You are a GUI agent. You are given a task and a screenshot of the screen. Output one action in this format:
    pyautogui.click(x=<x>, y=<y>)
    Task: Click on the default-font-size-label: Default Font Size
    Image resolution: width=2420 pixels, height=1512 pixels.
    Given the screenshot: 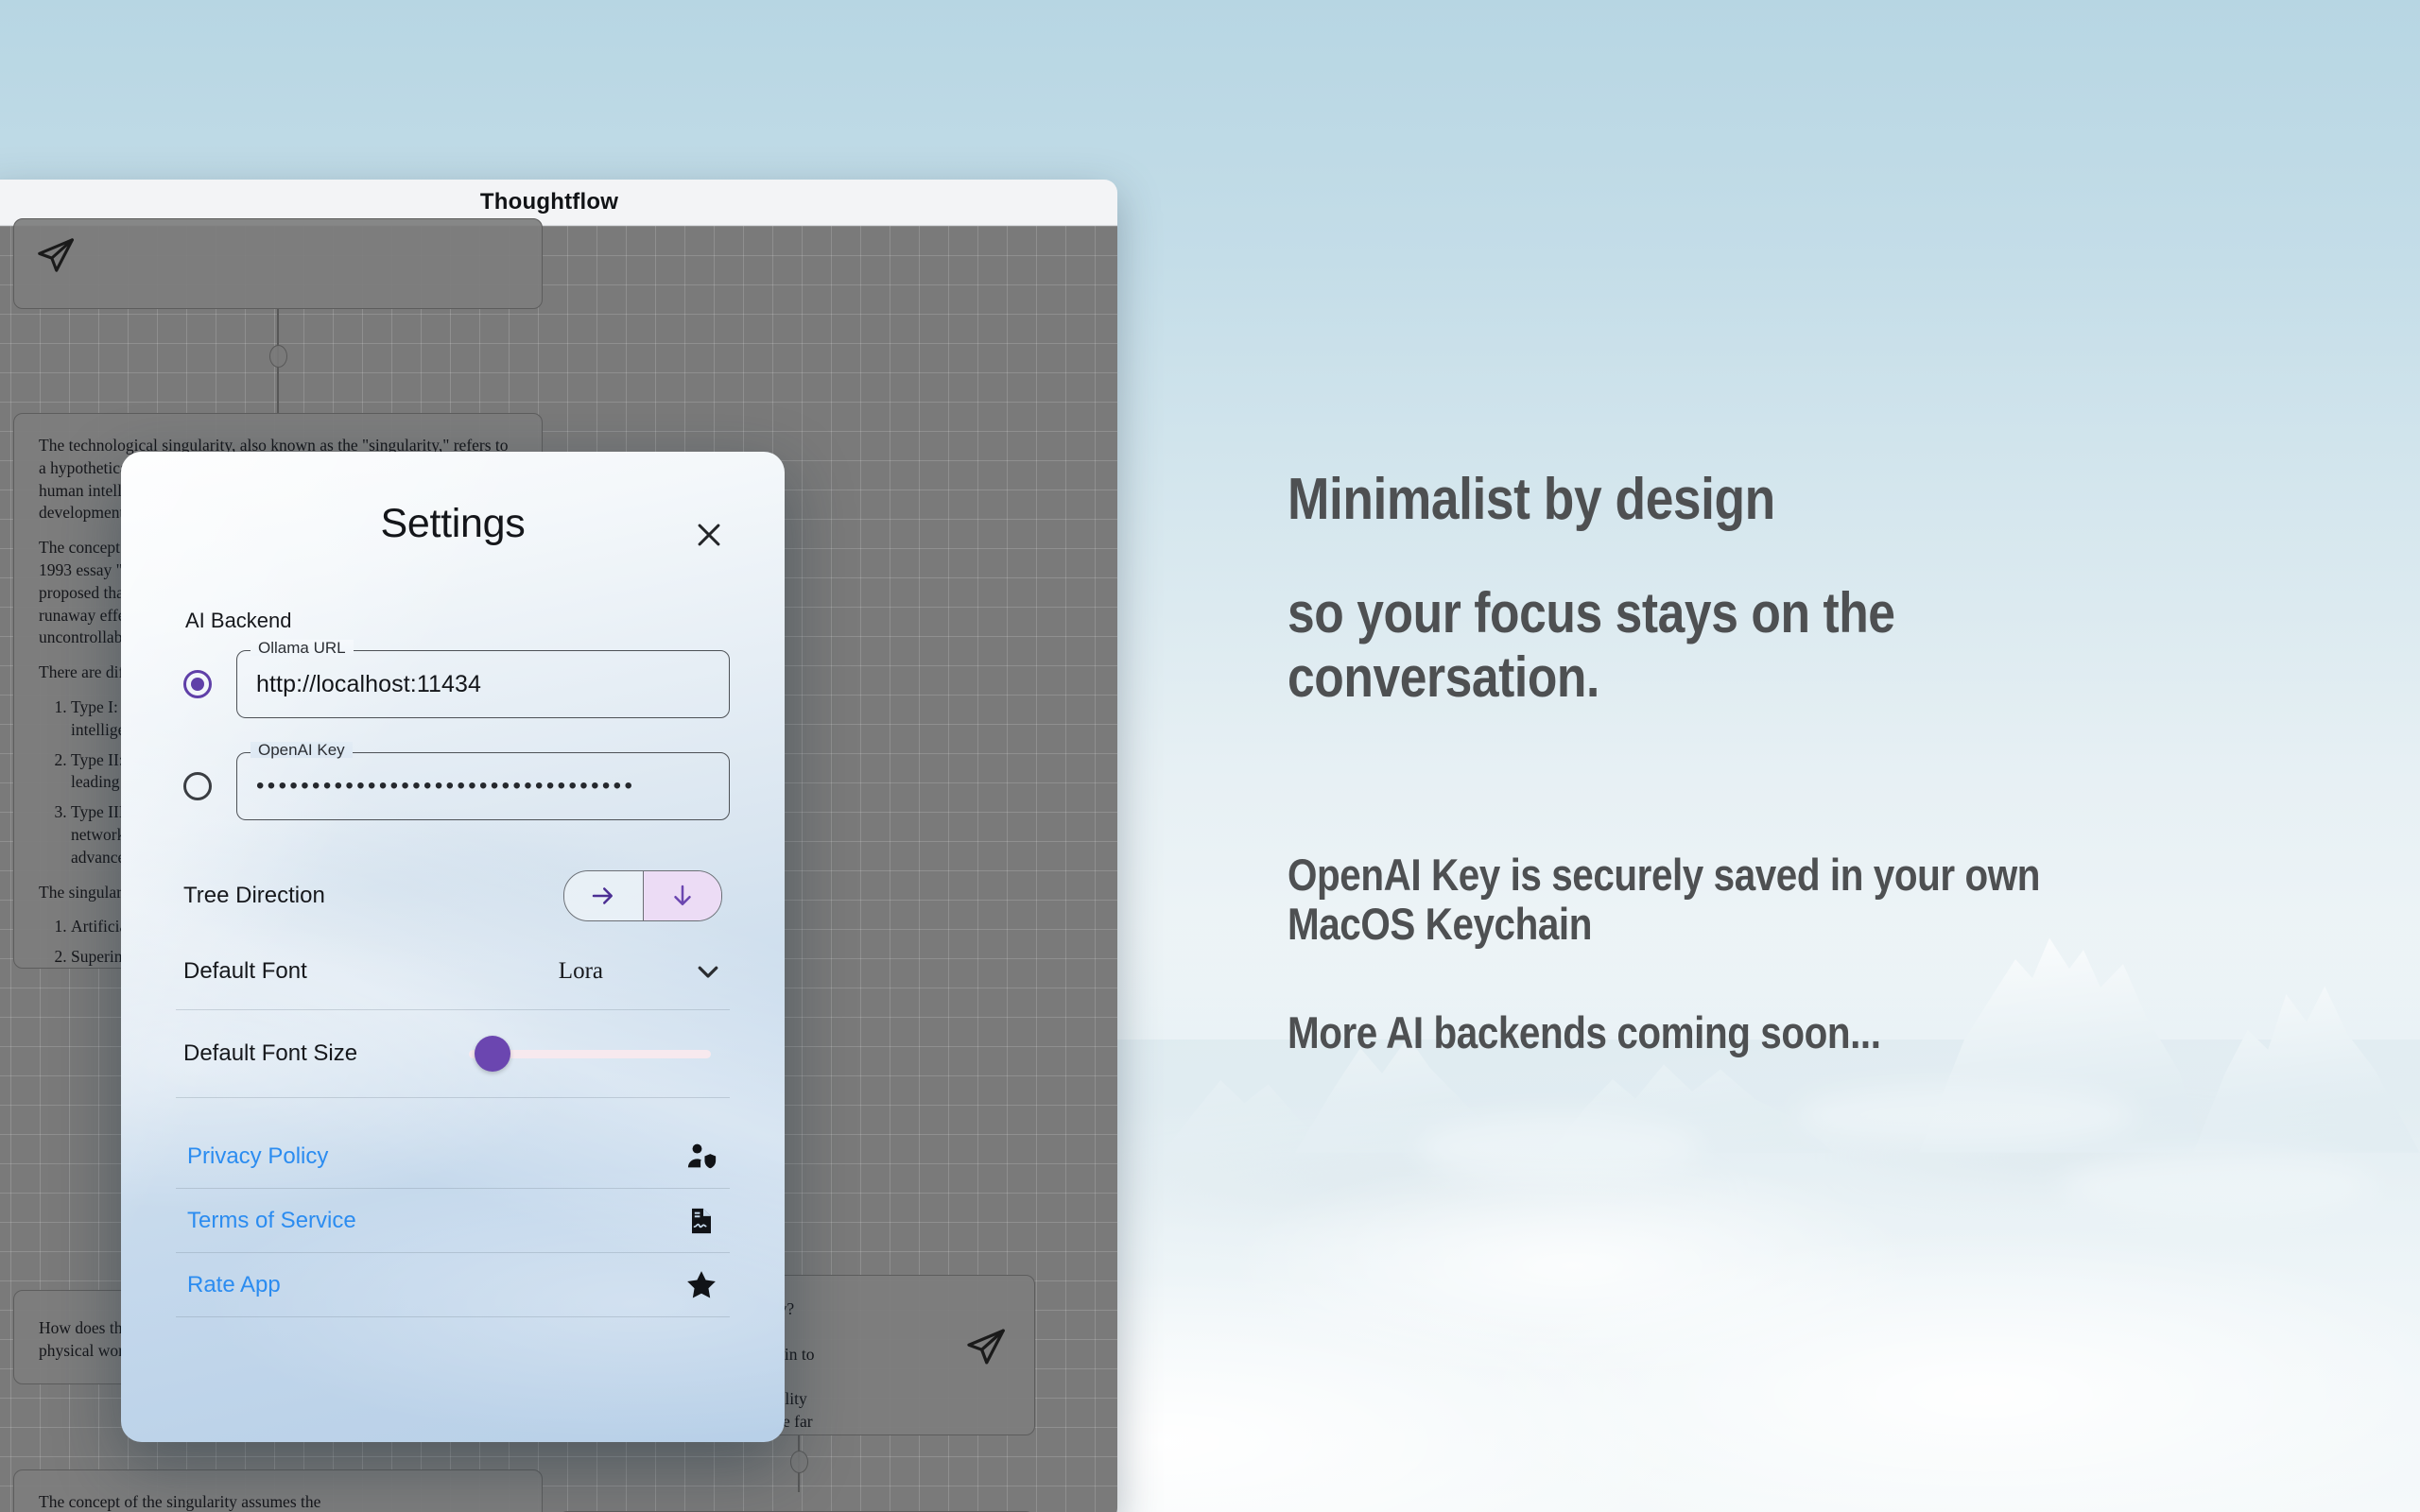 What is the action you would take?
    pyautogui.click(x=270, y=1053)
    